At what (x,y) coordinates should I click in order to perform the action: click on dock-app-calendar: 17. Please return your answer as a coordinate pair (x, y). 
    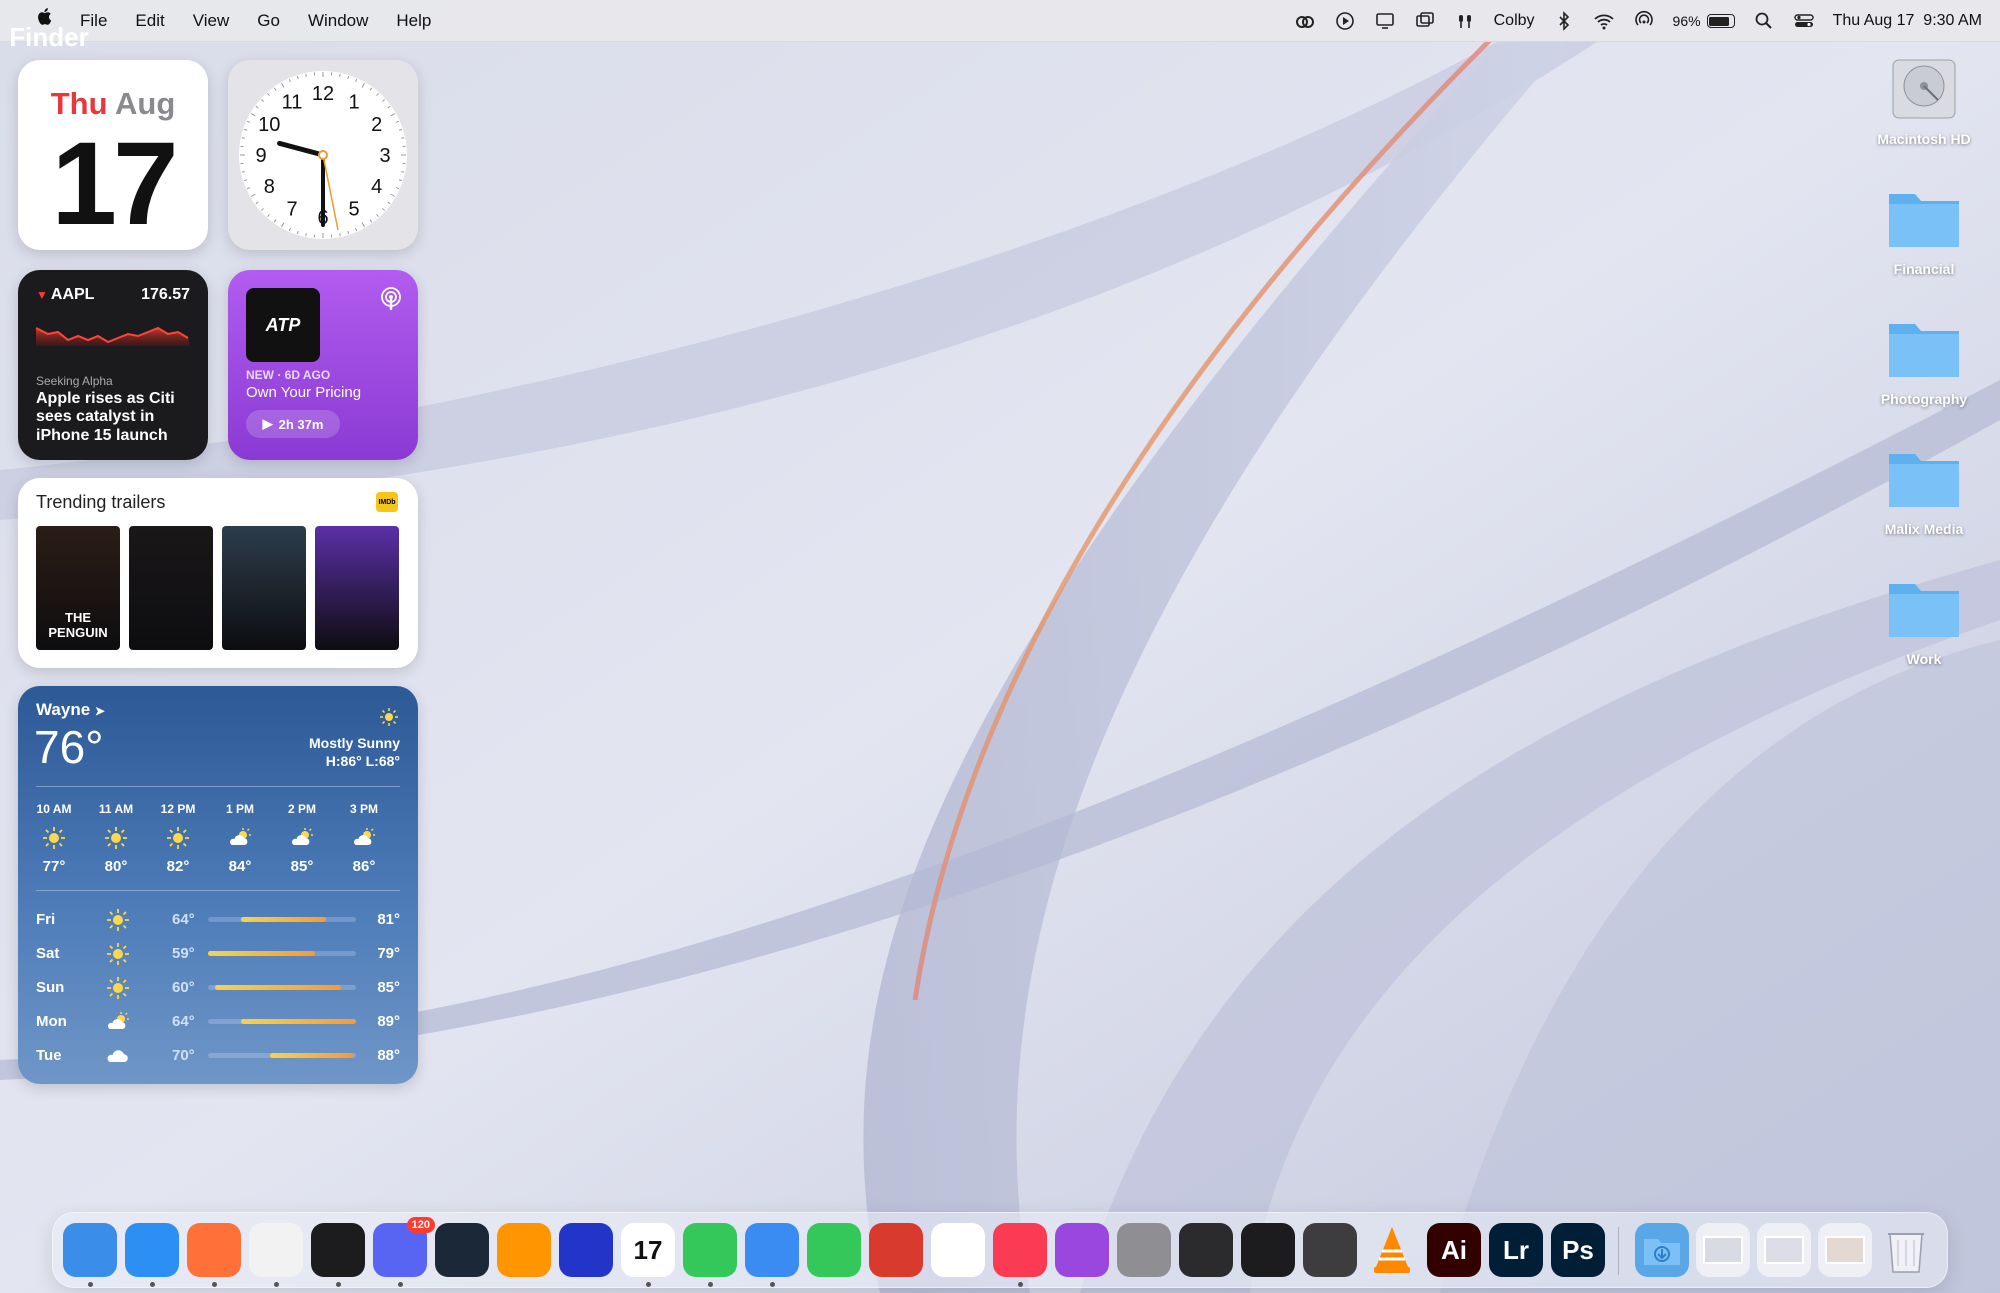
    Looking at the image, I should click on (648, 1250).